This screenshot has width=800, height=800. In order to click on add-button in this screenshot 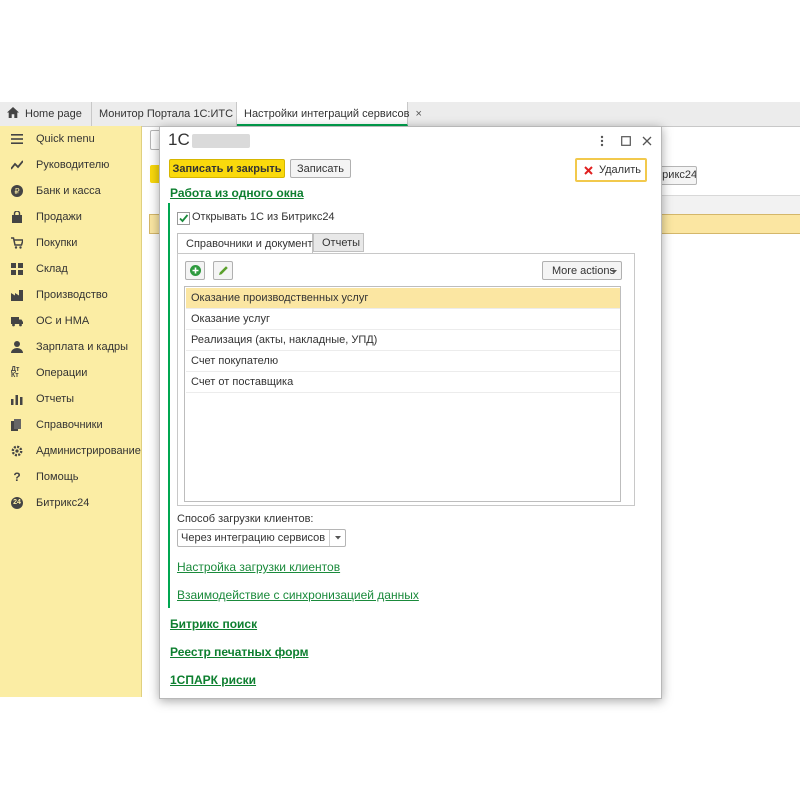, I will do `click(195, 270)`.